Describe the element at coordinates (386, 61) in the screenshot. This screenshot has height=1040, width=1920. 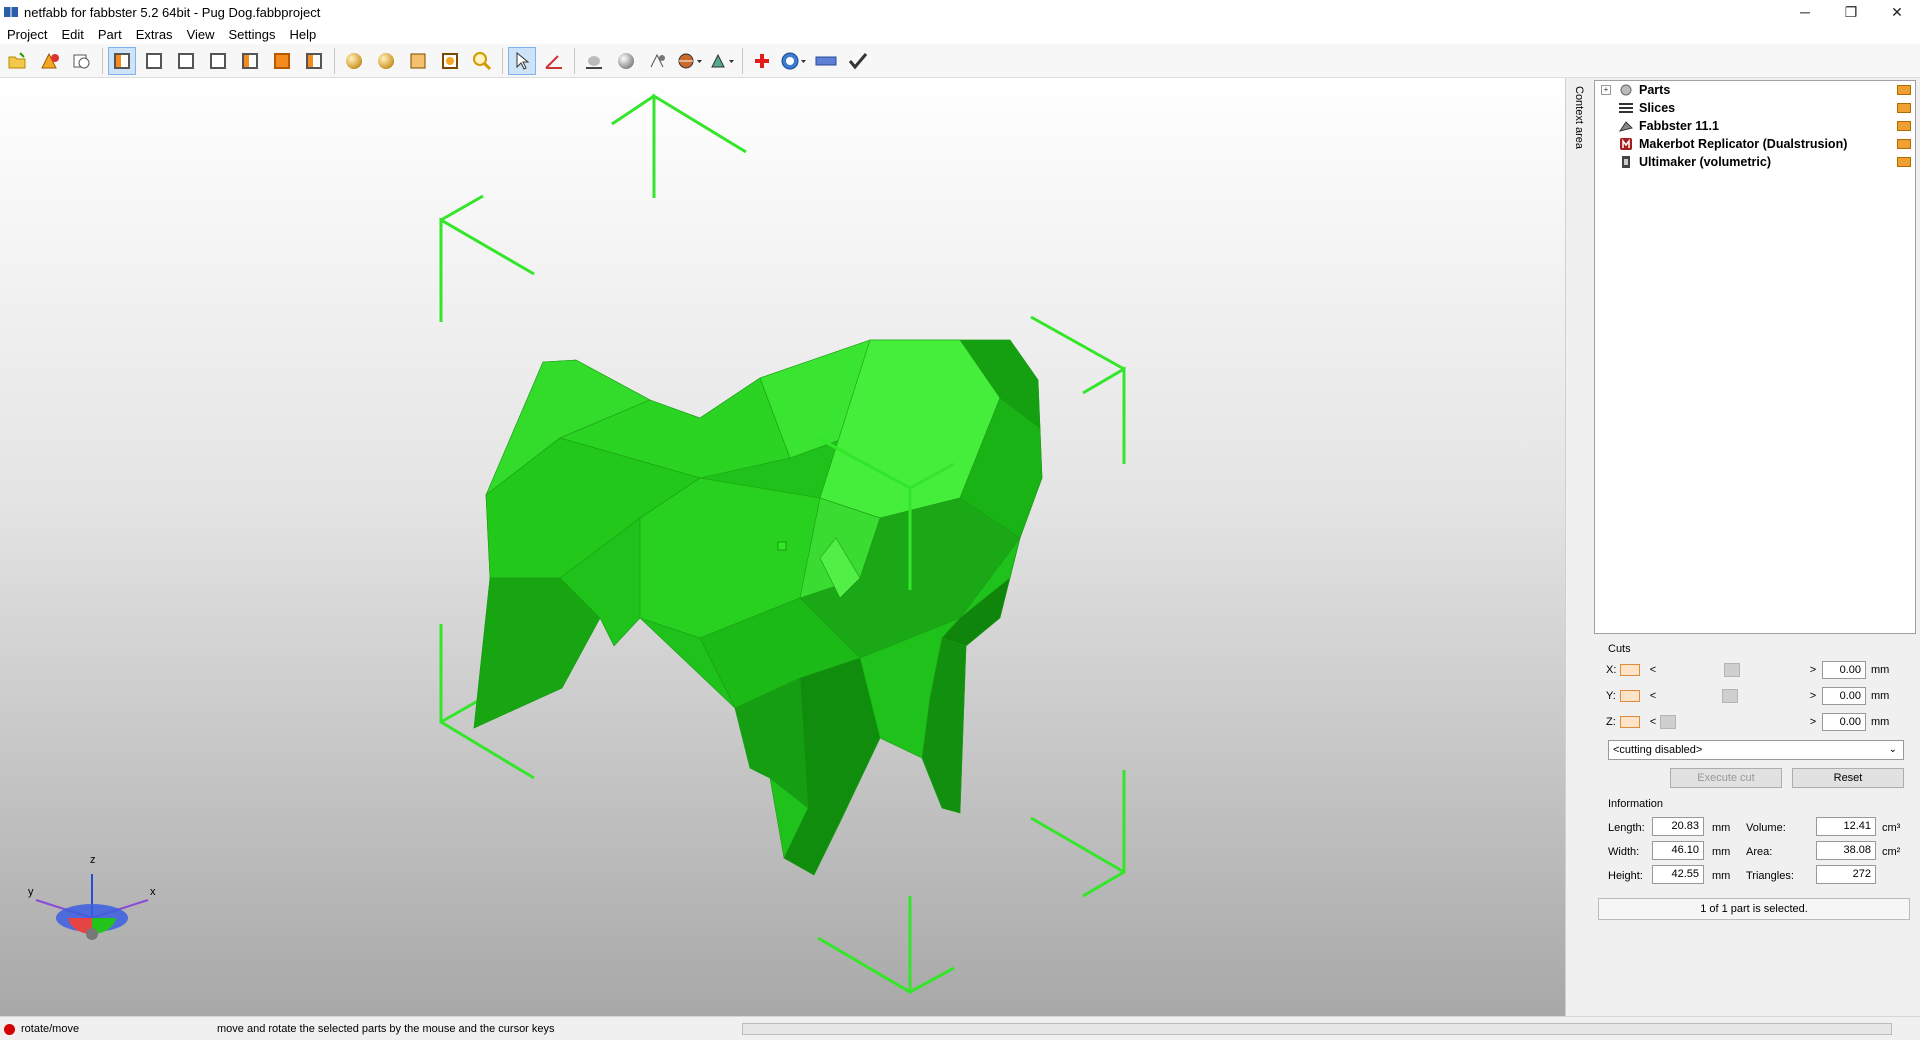
I see `solid-view-icon` at that location.